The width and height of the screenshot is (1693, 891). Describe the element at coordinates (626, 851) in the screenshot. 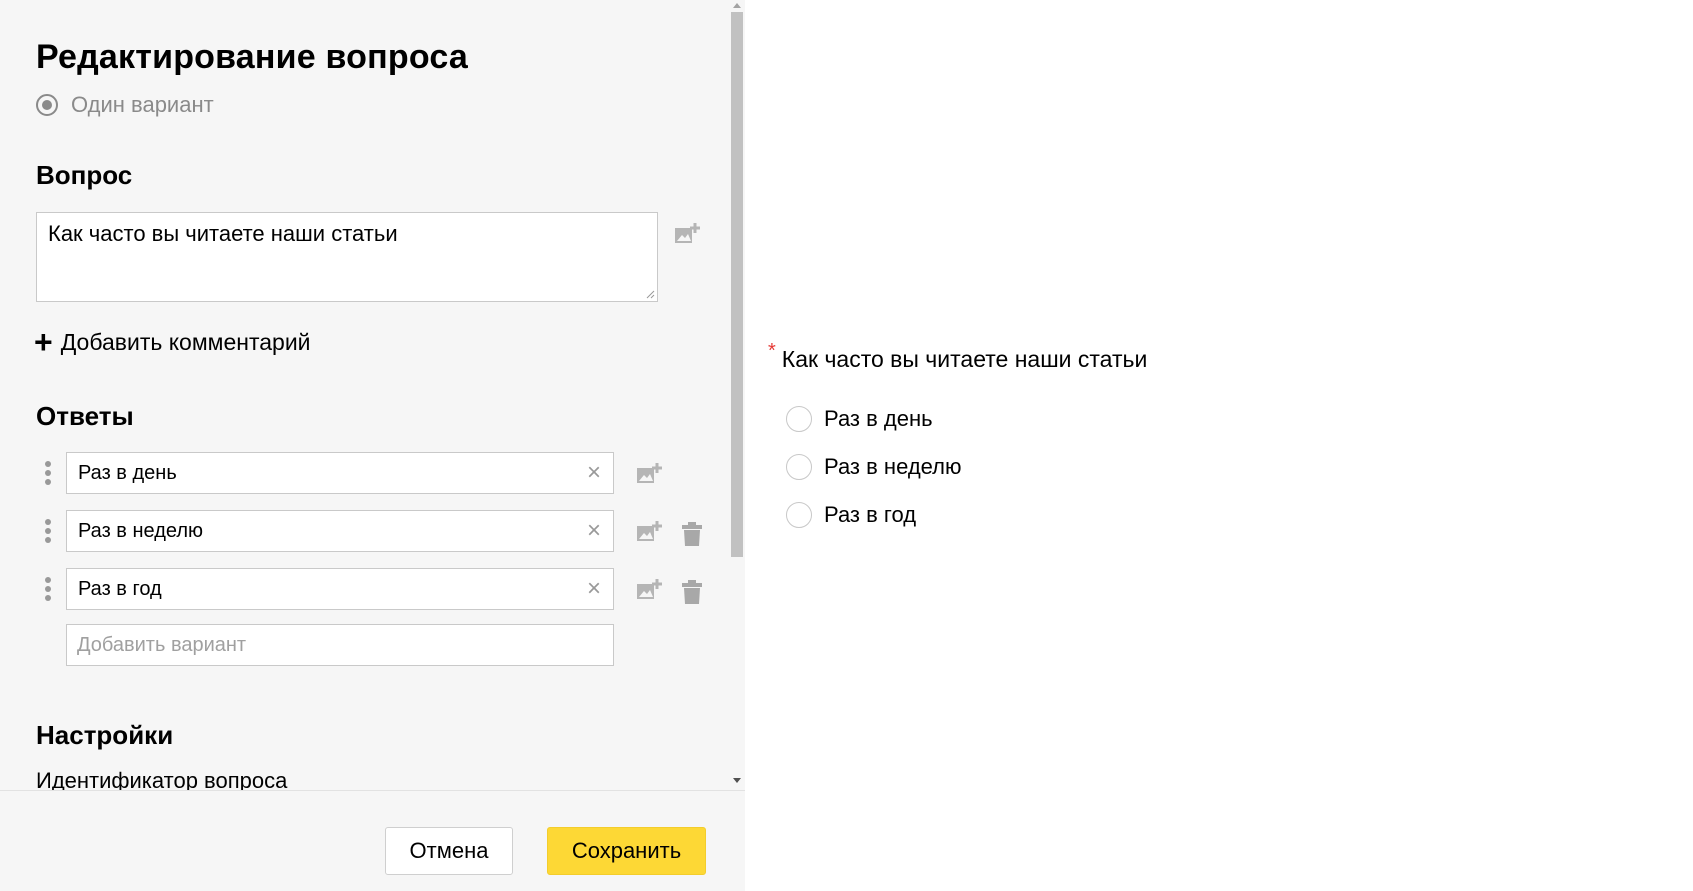

I see `save-button: Сохранить` at that location.